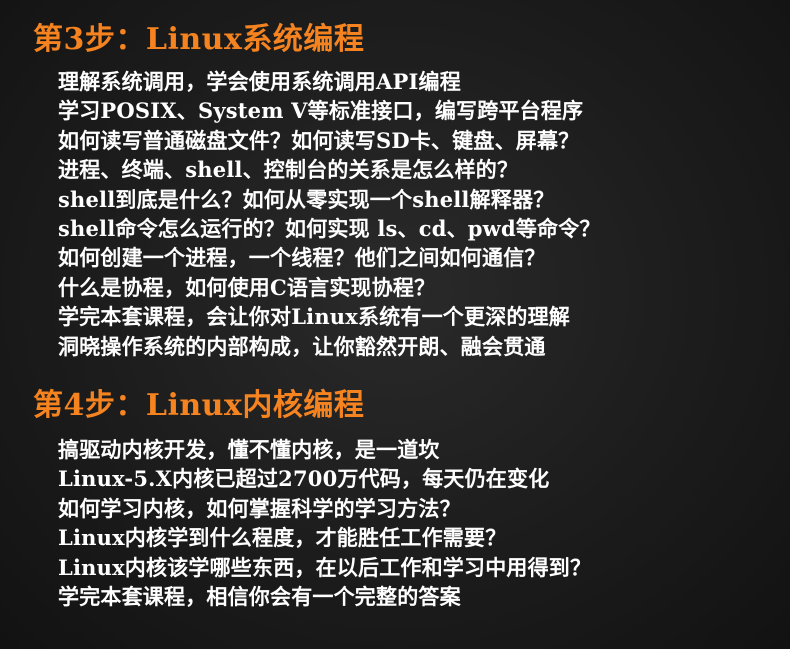  Describe the element at coordinates (199, 39) in the screenshot. I see `step3-heading: 第3步：Linux系统编程` at that location.